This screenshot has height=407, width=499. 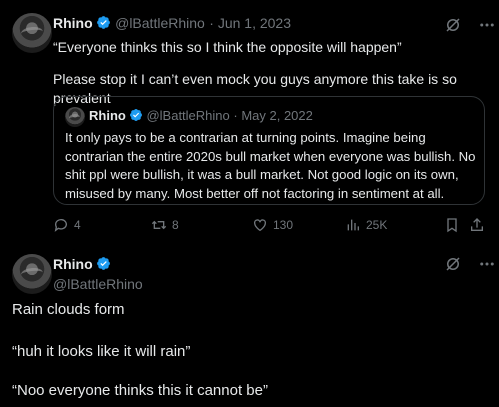 I want to click on retweet-button: 8, so click(x=165, y=225).